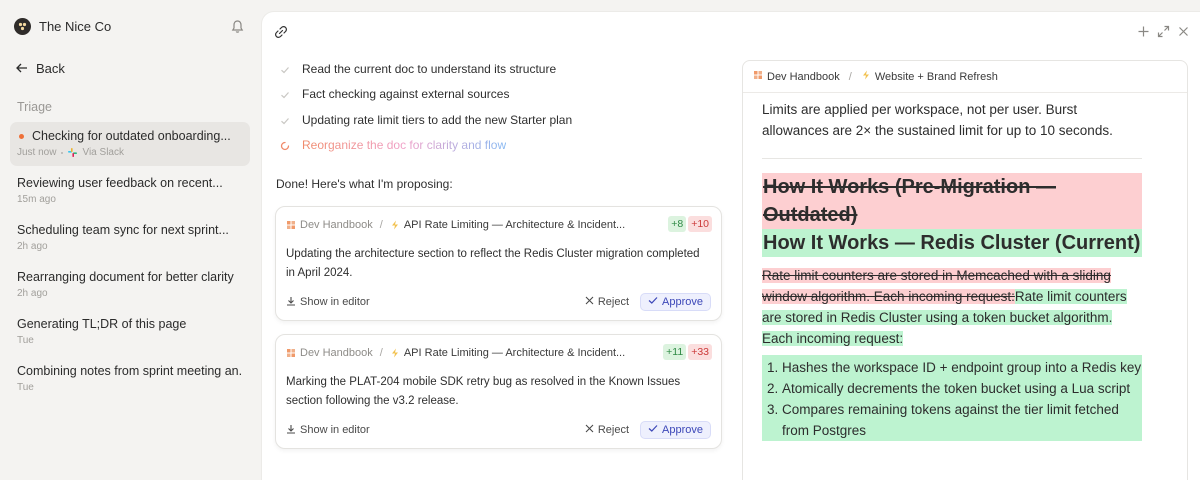  Describe the element at coordinates (21, 136) in the screenshot. I see `unread-dot-icon` at that location.